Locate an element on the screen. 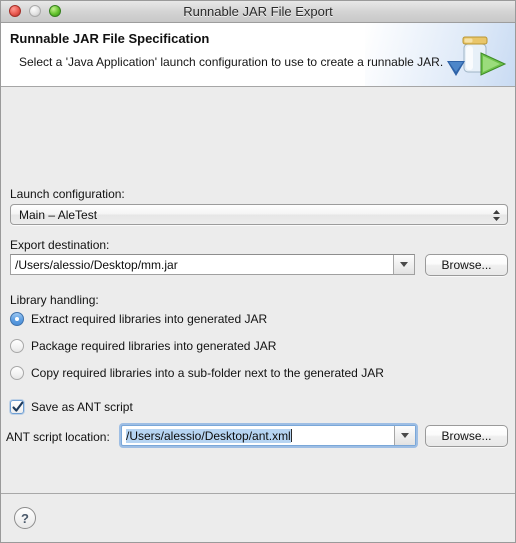  export-destination-combo: /Users/alessio/Desktop/mm.jar is located at coordinates (212, 264).